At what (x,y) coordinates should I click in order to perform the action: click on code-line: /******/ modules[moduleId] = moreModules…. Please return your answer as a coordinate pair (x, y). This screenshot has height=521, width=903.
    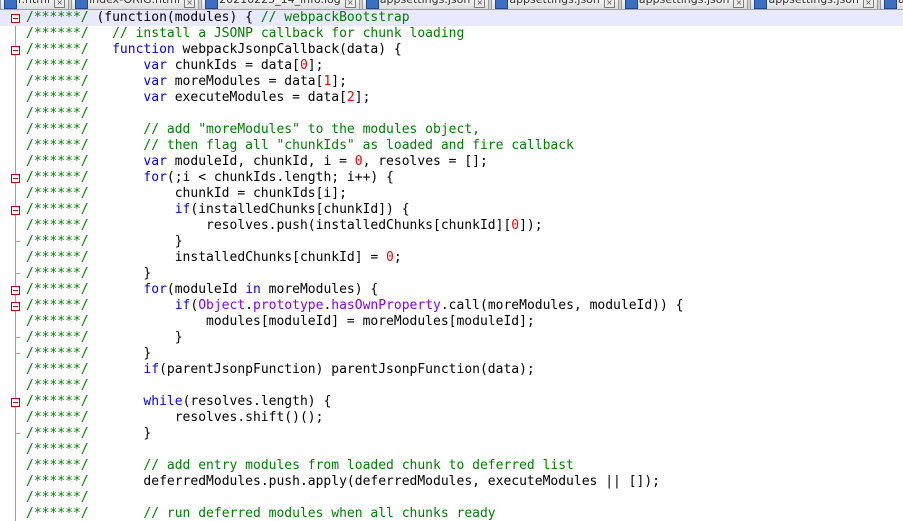
    Looking at the image, I should click on (451, 322).